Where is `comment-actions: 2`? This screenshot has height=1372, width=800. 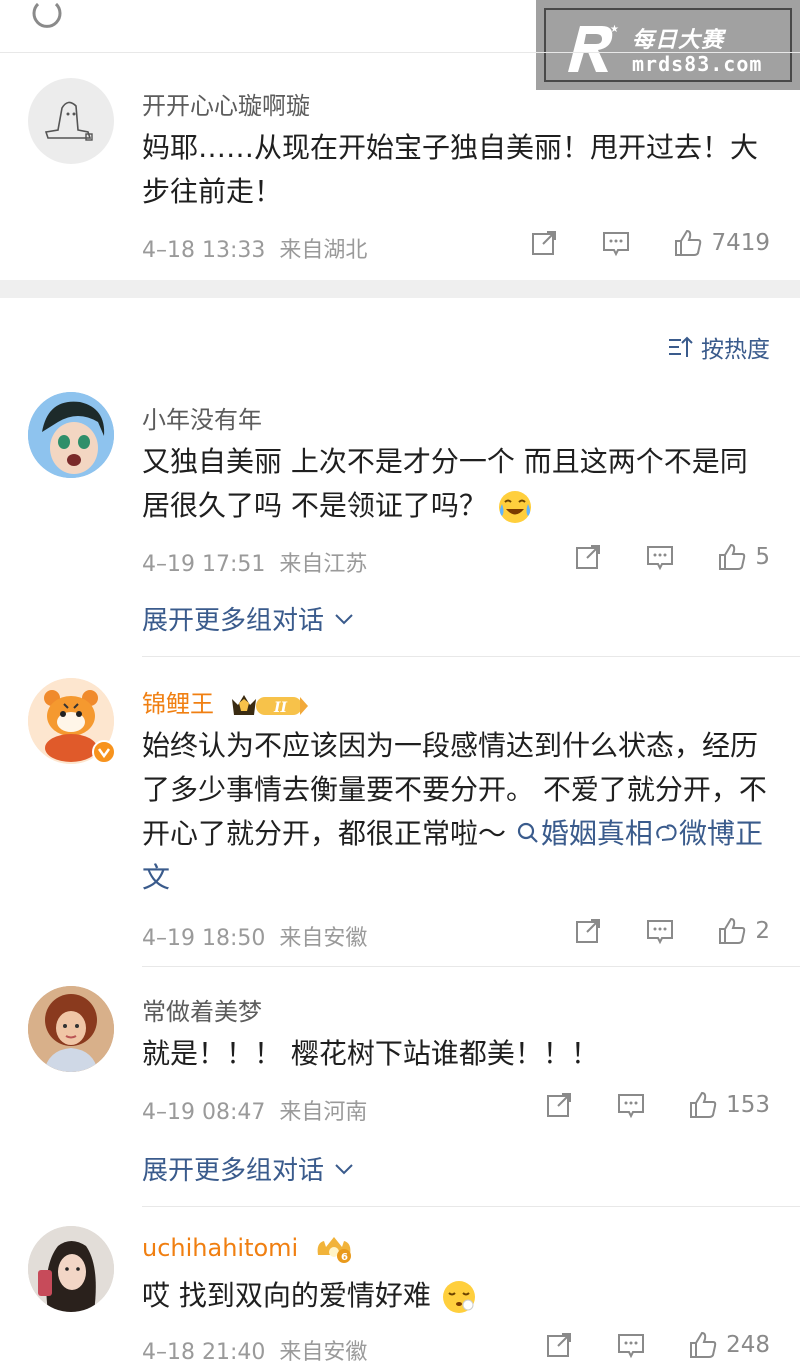 comment-actions: 2 is located at coordinates (671, 931).